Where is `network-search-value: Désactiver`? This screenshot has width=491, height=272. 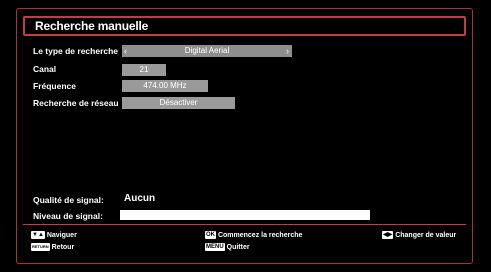 network-search-value: Désactiver is located at coordinates (178, 102).